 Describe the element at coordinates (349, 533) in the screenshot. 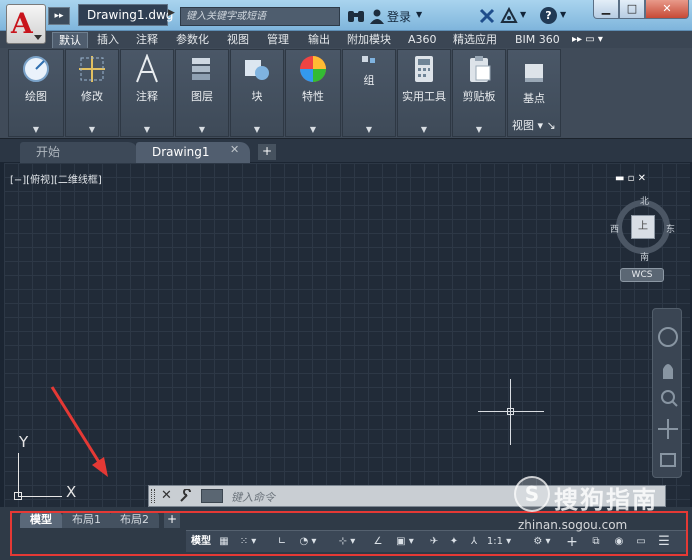

I see `annotation-highlight-box` at that location.